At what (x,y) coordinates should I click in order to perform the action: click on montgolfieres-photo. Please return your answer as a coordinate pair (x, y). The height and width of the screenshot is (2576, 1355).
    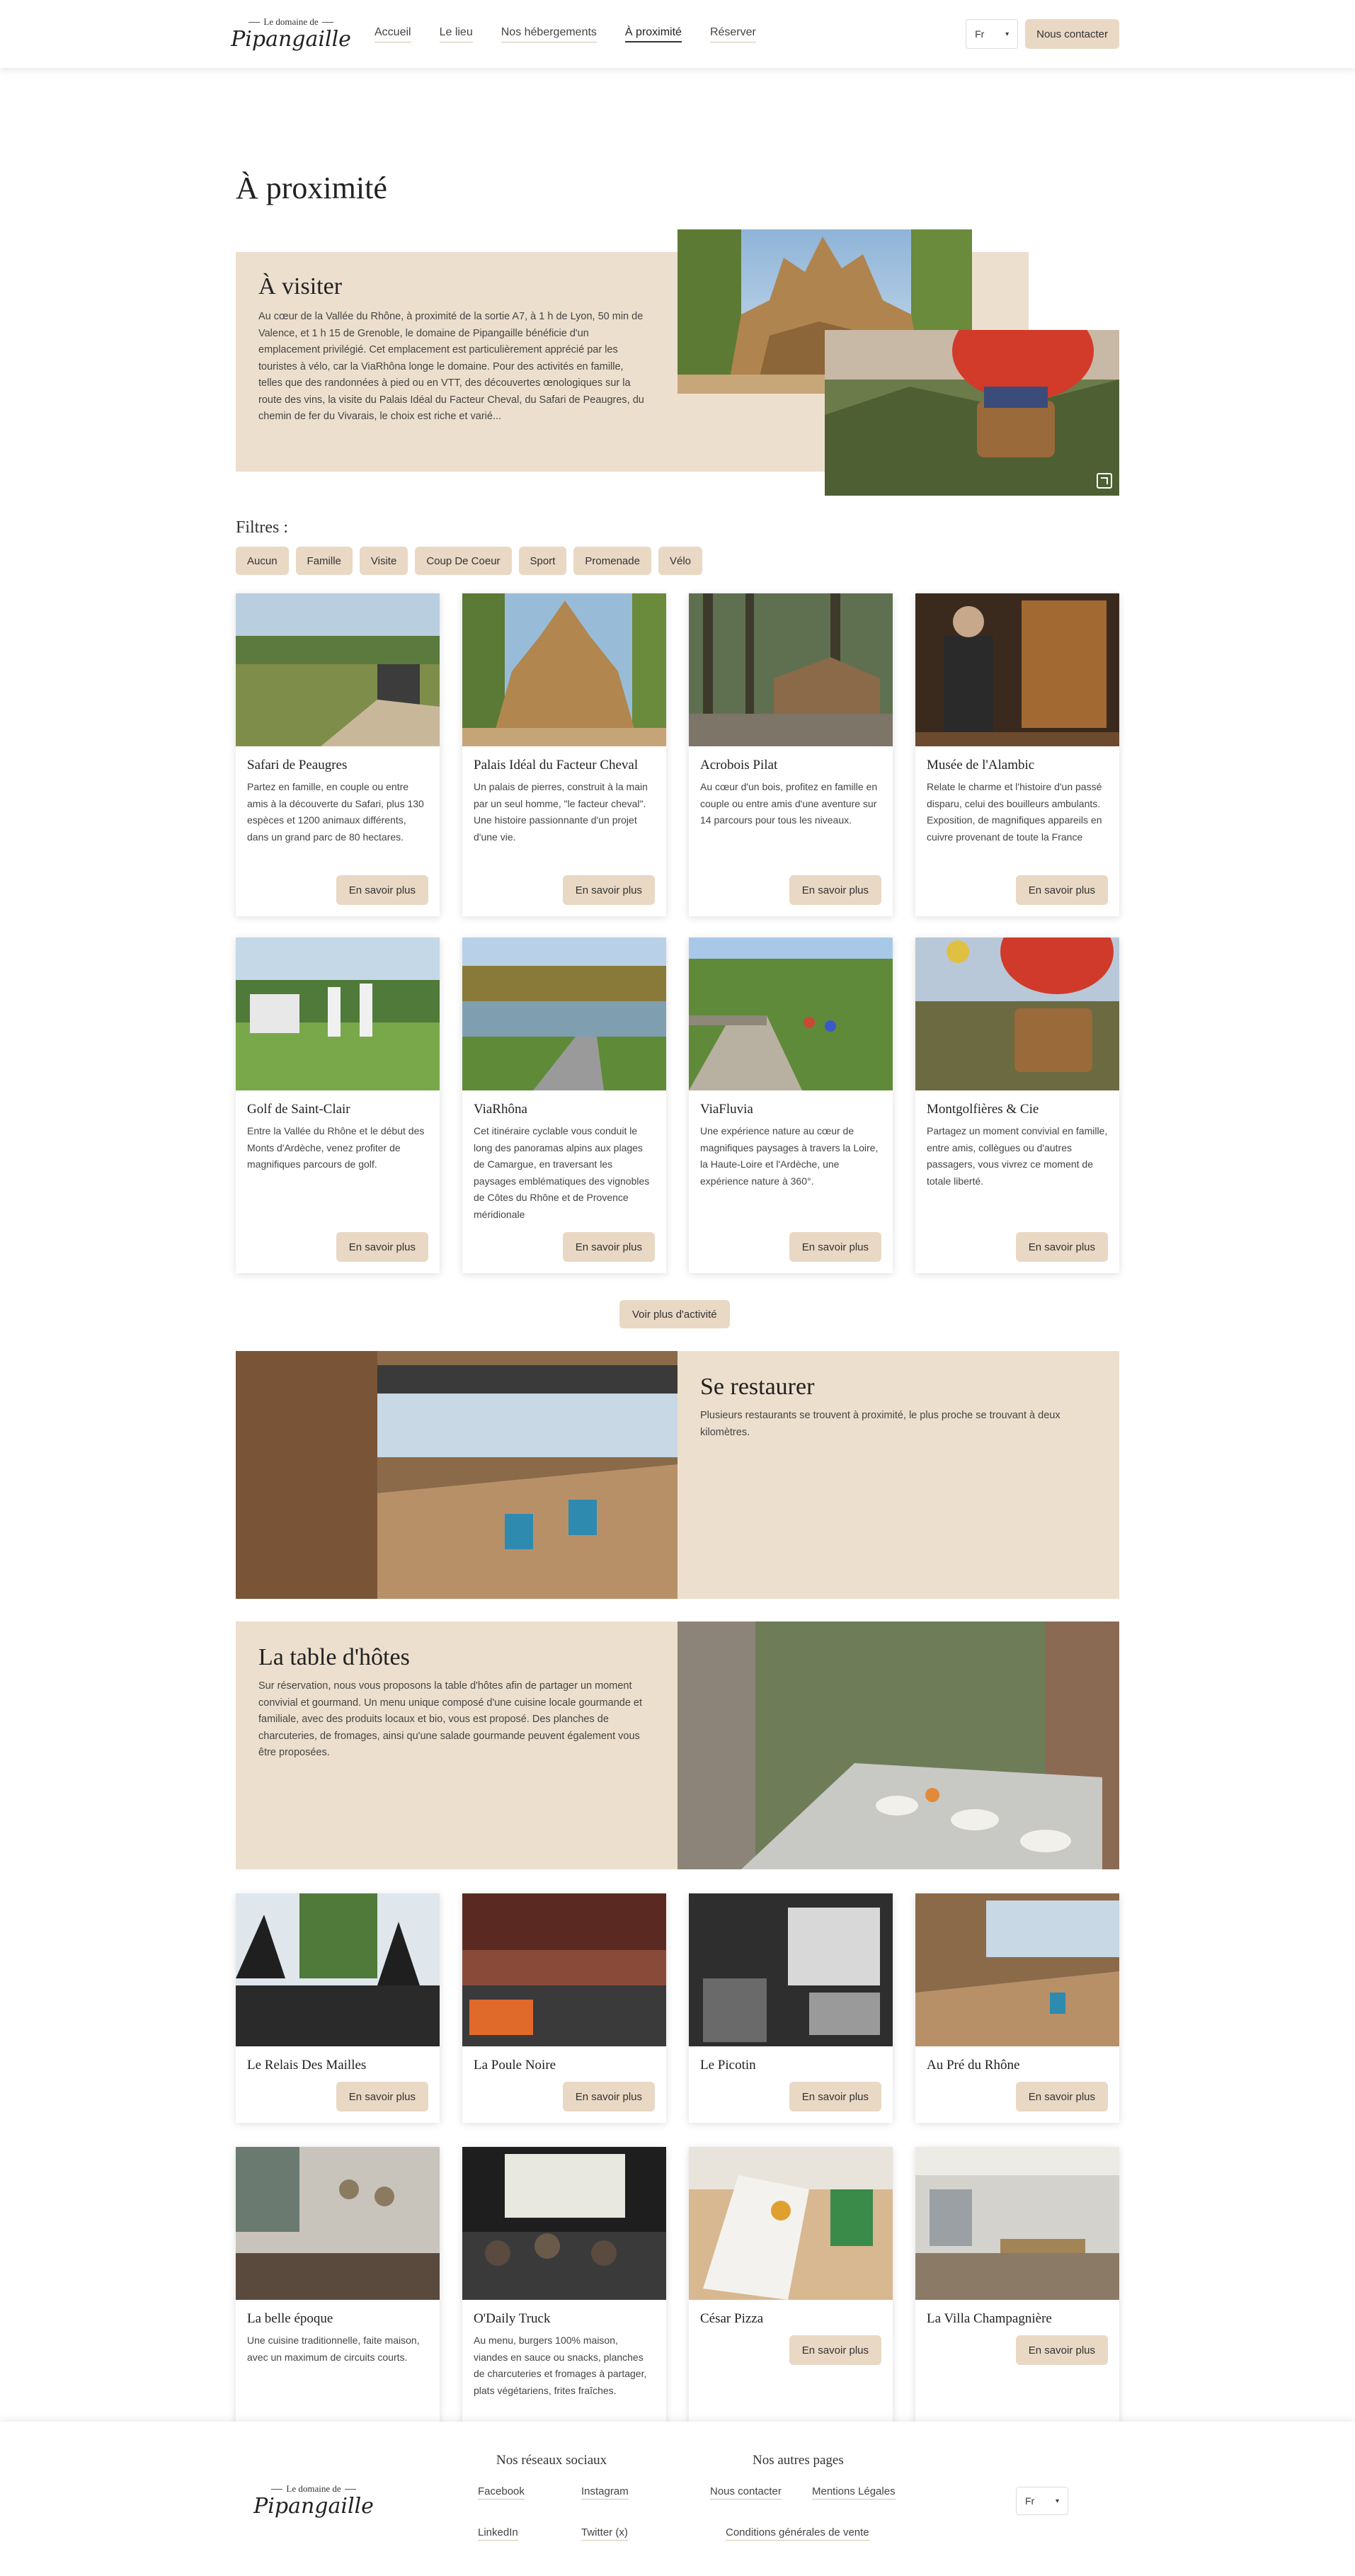
    Looking at the image, I should click on (1017, 1014).